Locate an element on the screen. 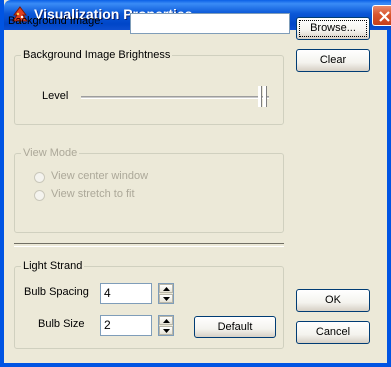  bulb-spacing-spinner is located at coordinates (166, 293).